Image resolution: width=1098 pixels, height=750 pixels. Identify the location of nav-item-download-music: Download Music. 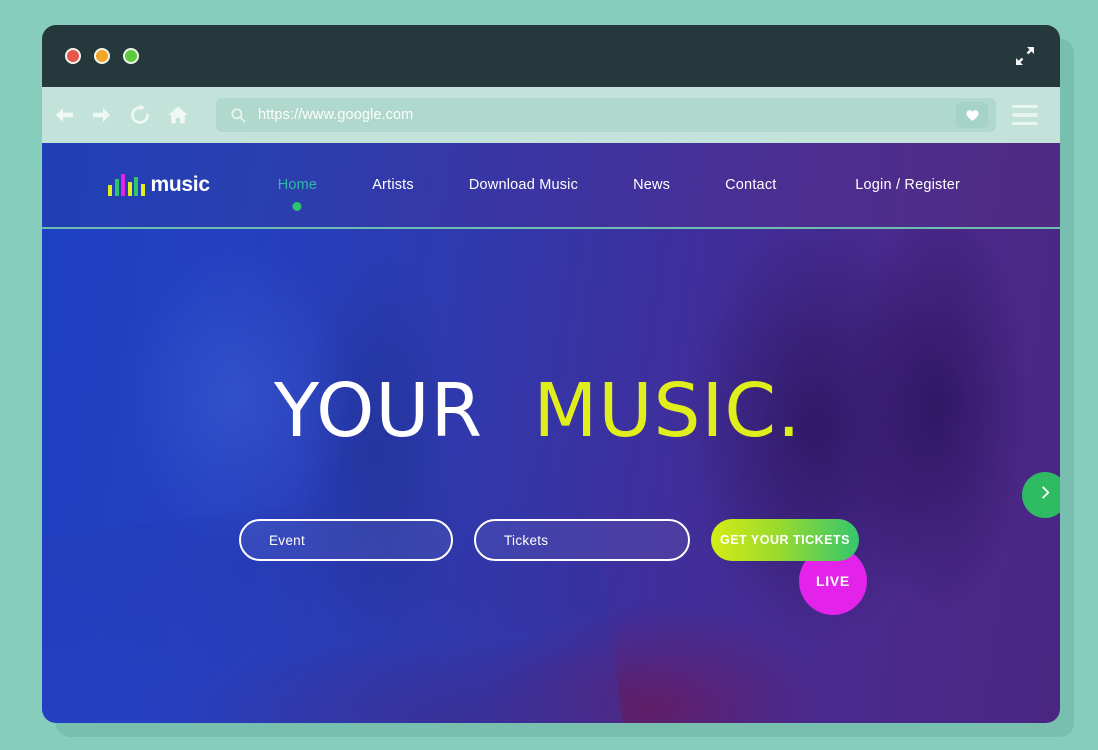
(523, 185).